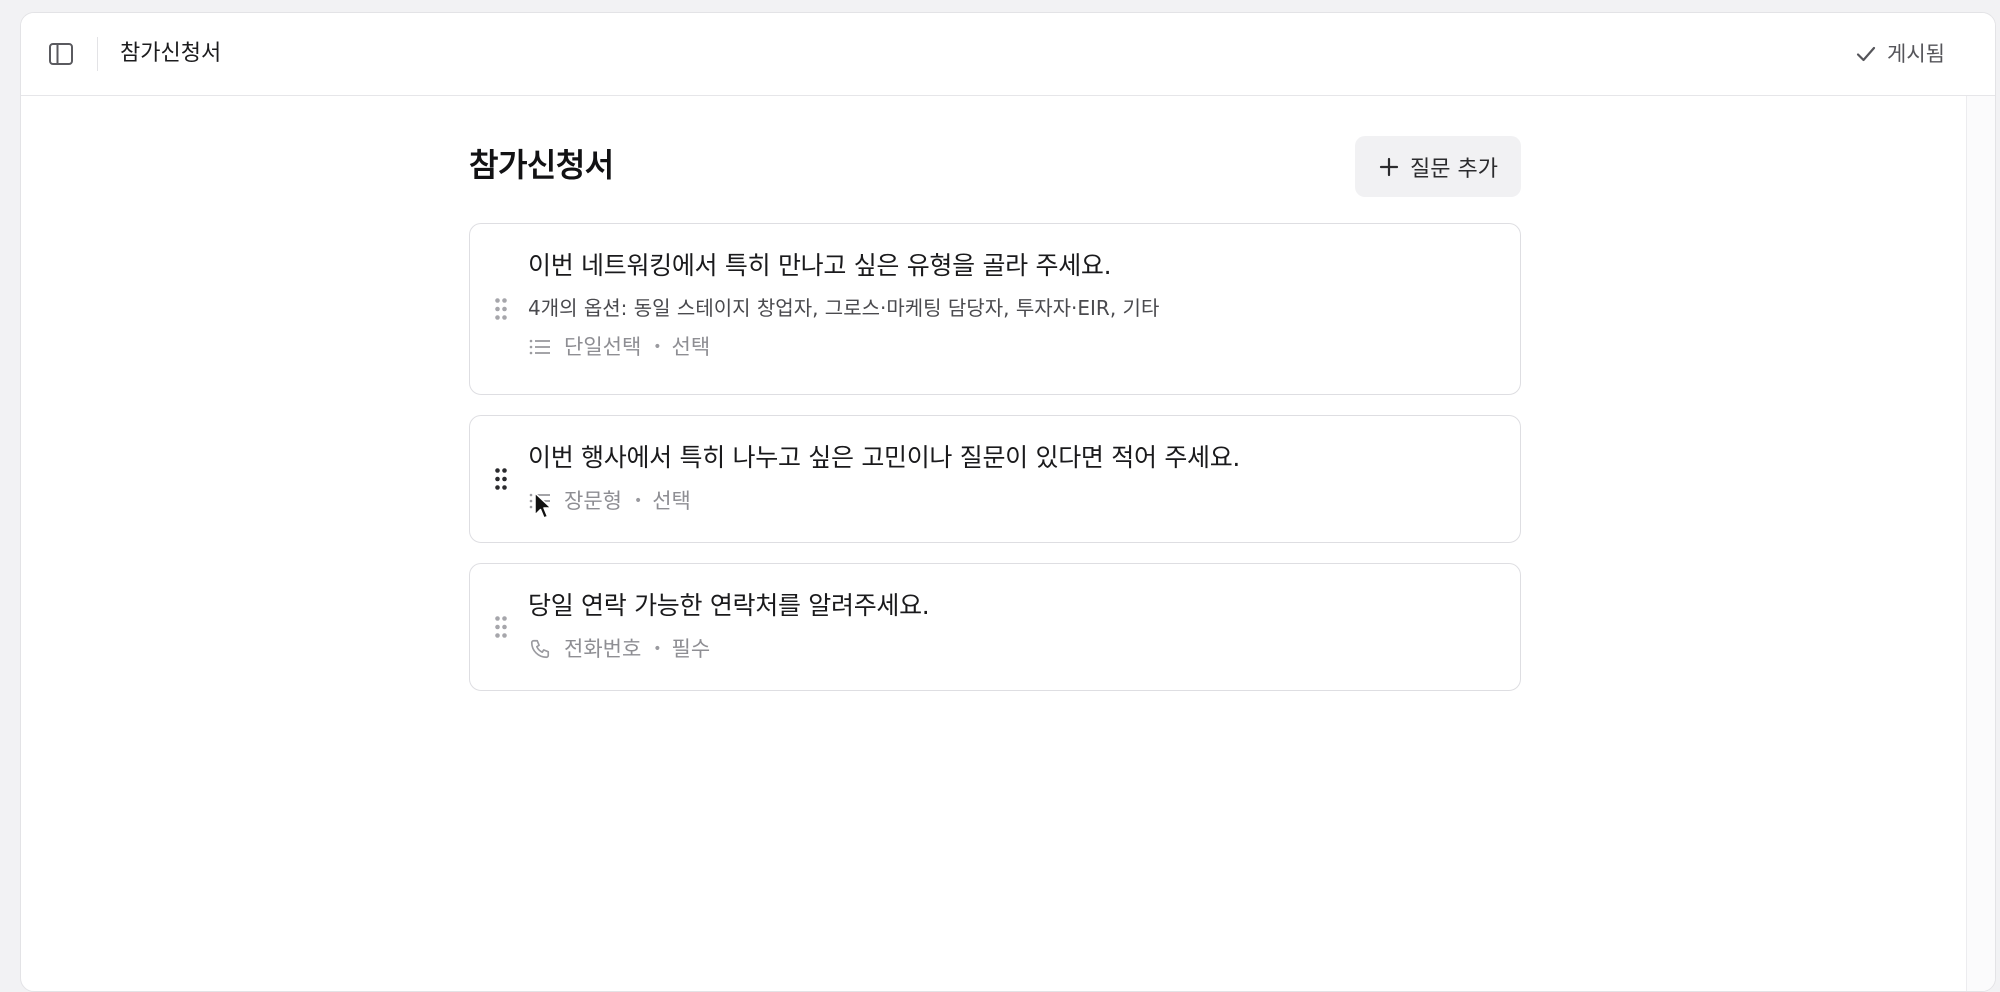 This screenshot has height=992, width=2000. What do you see at coordinates (540, 649) in the screenshot?
I see `phone-icon` at bounding box center [540, 649].